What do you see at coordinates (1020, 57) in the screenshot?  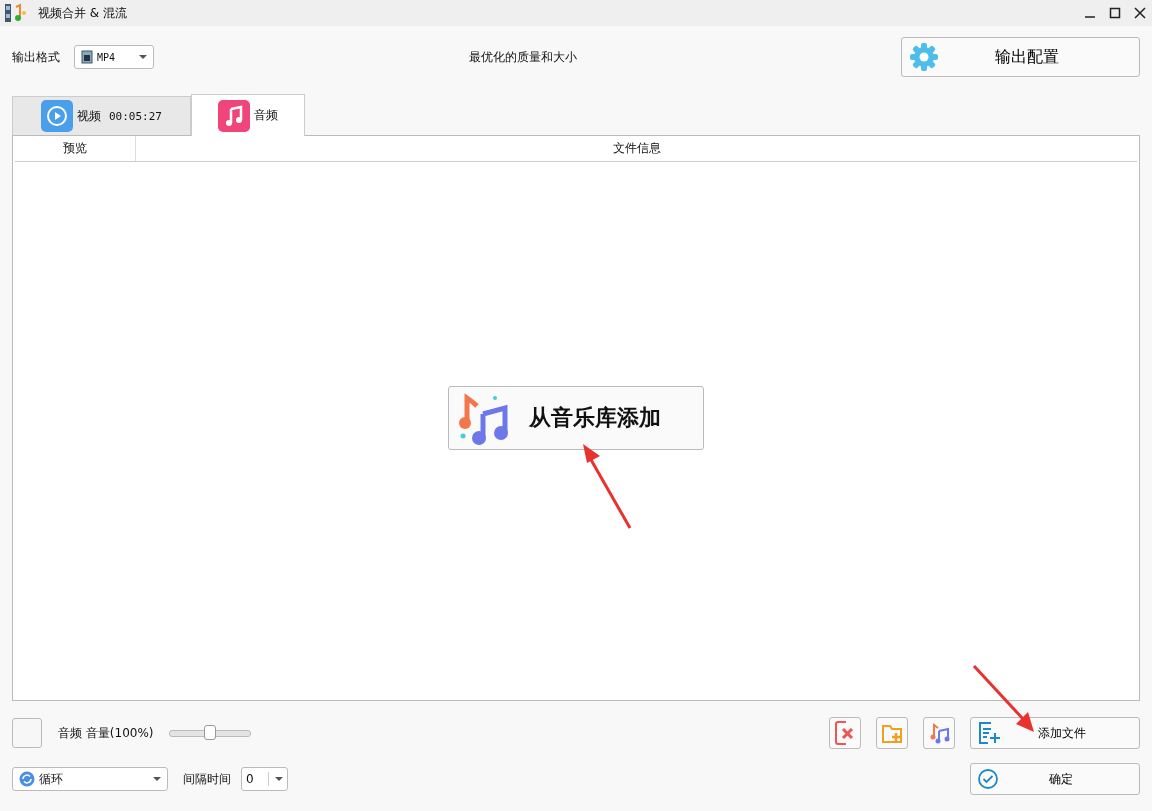 I see `output-config-button: 输出配置` at bounding box center [1020, 57].